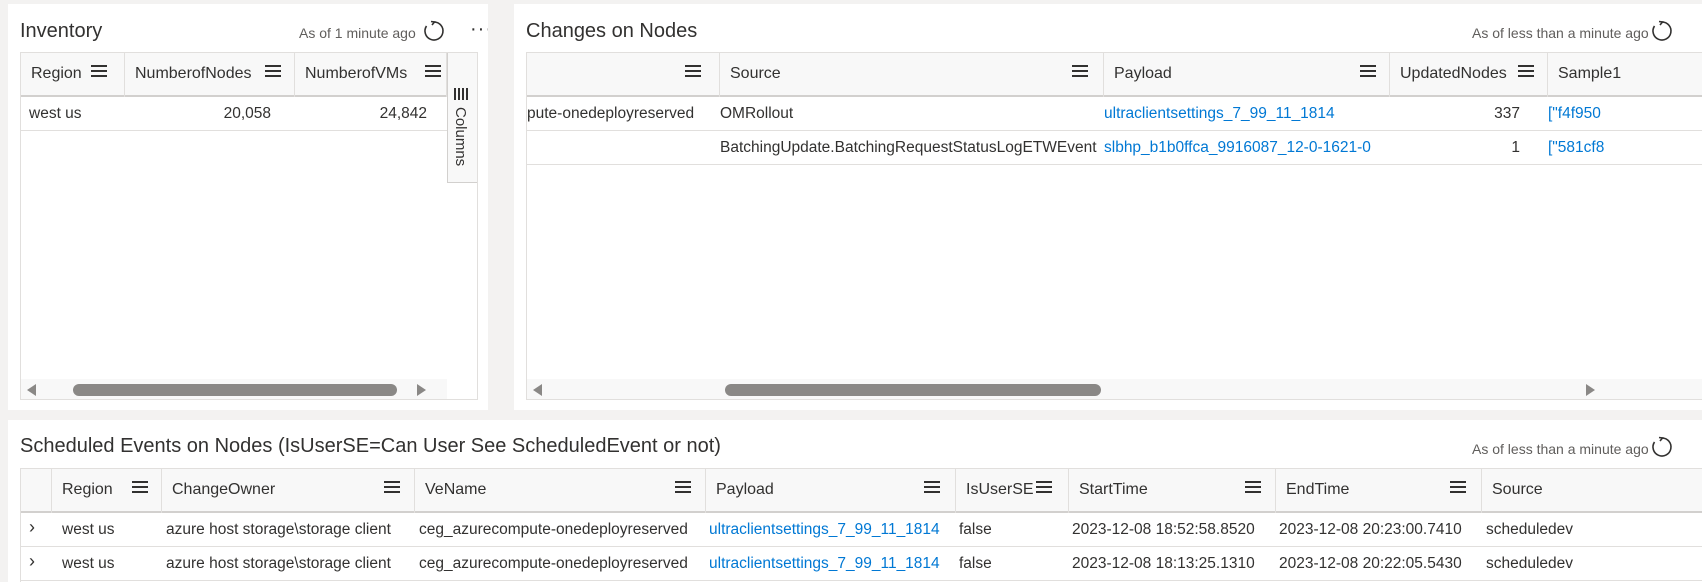 Image resolution: width=1702 pixels, height=582 pixels. I want to click on column-header-sample1: Sample1, so click(1625, 75).